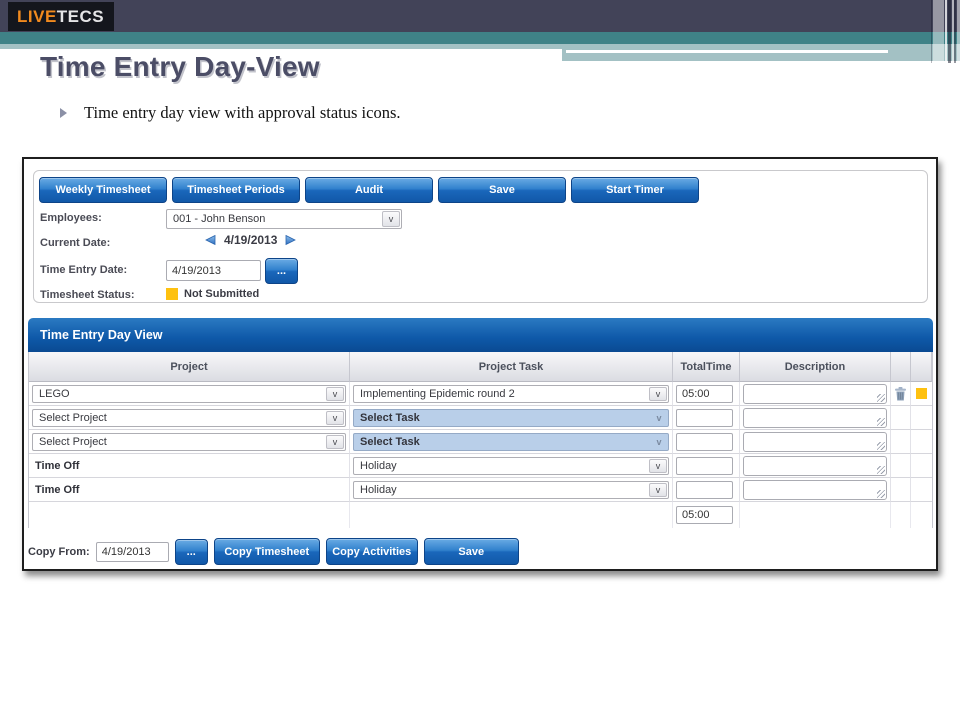 This screenshot has width=960, height=720. Describe the element at coordinates (437, 393) in the screenshot. I see `task-value: Implementing Epidemic round 2` at that location.